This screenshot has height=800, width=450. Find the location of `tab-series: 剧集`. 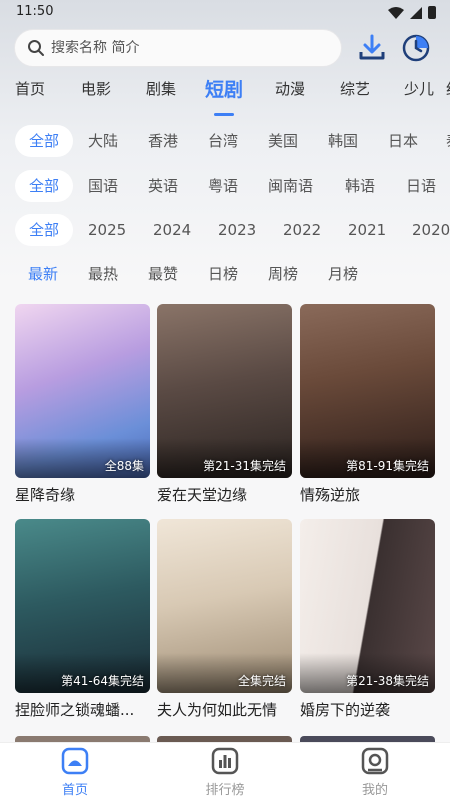

tab-series: 剧集 is located at coordinates (161, 88).